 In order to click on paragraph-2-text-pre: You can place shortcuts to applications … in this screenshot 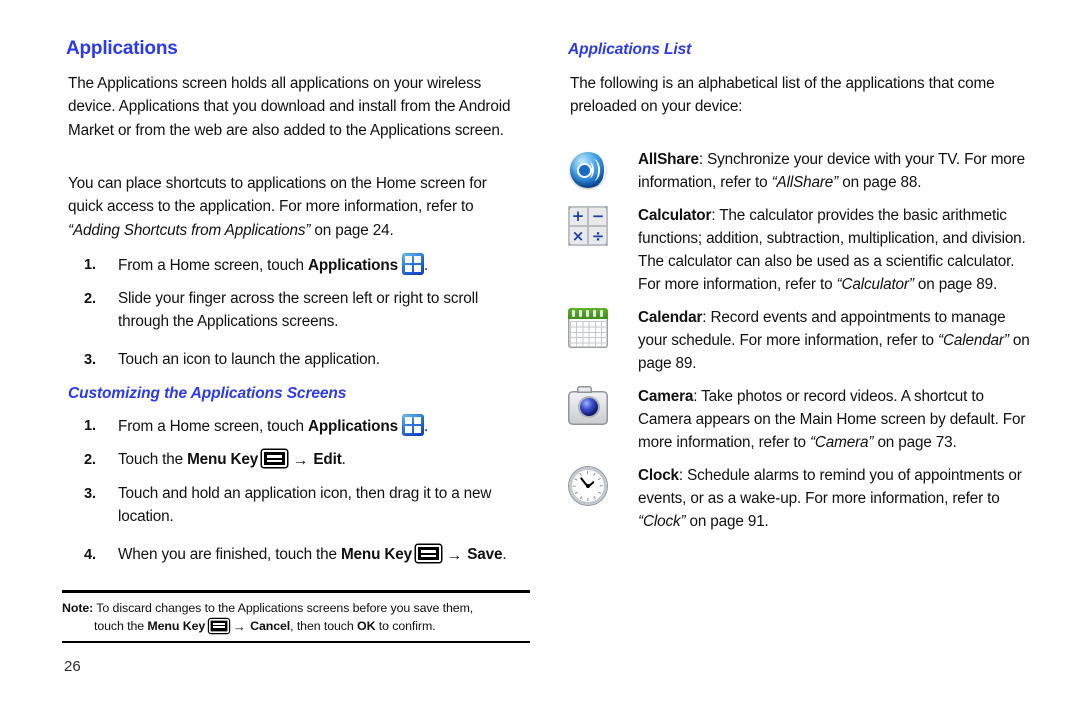, I will do `click(277, 195)`.